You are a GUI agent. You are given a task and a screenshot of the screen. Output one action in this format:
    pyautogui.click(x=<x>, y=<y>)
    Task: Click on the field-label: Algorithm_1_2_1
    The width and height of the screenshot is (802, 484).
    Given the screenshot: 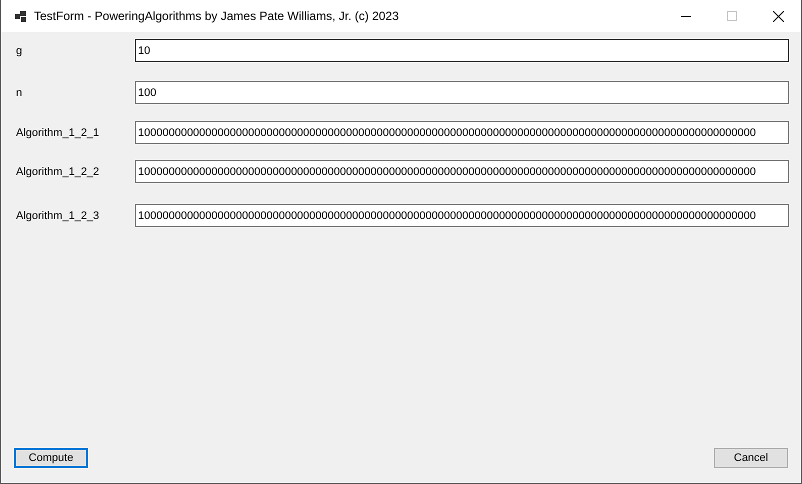 What is the action you would take?
    pyautogui.click(x=58, y=132)
    